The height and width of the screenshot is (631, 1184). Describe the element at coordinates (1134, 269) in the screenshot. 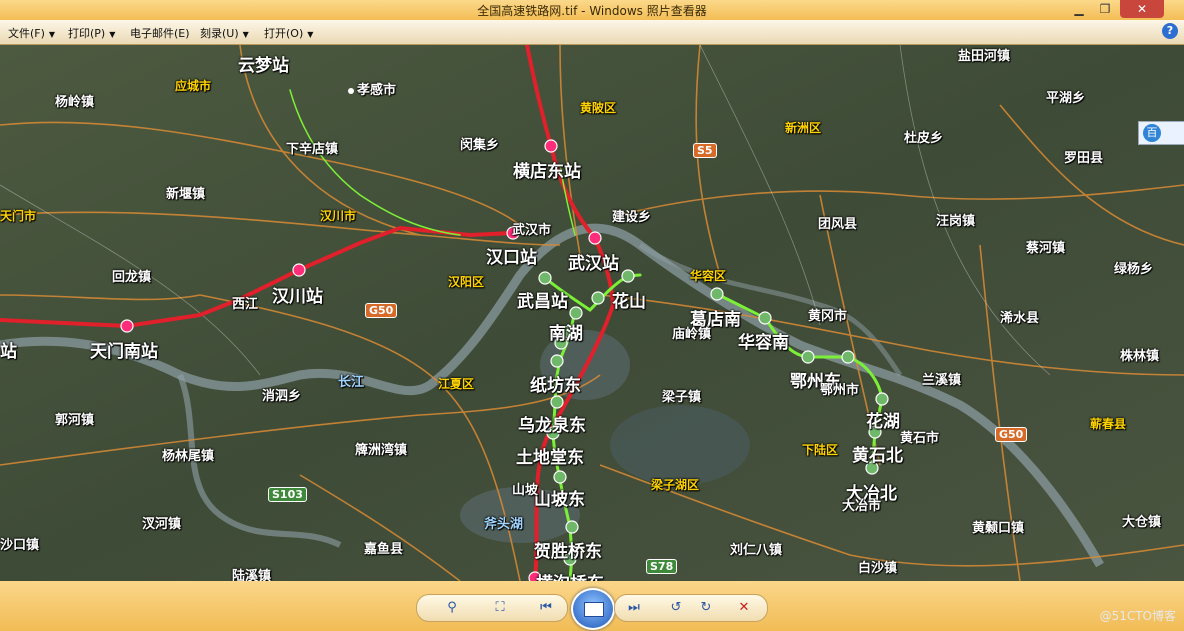

I see `place-label: 绿杨乡` at that location.